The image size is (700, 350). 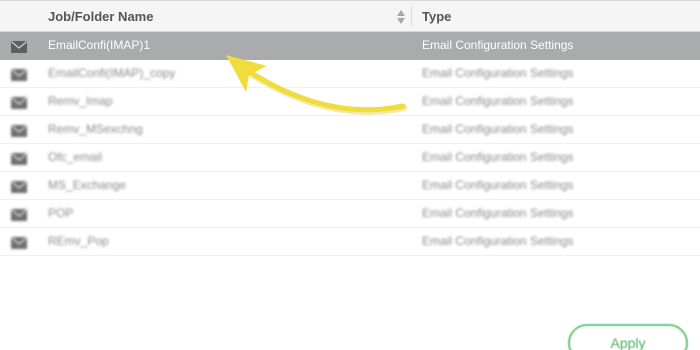 I want to click on grid-header: Job/Folder Name Type, so click(x=350, y=16).